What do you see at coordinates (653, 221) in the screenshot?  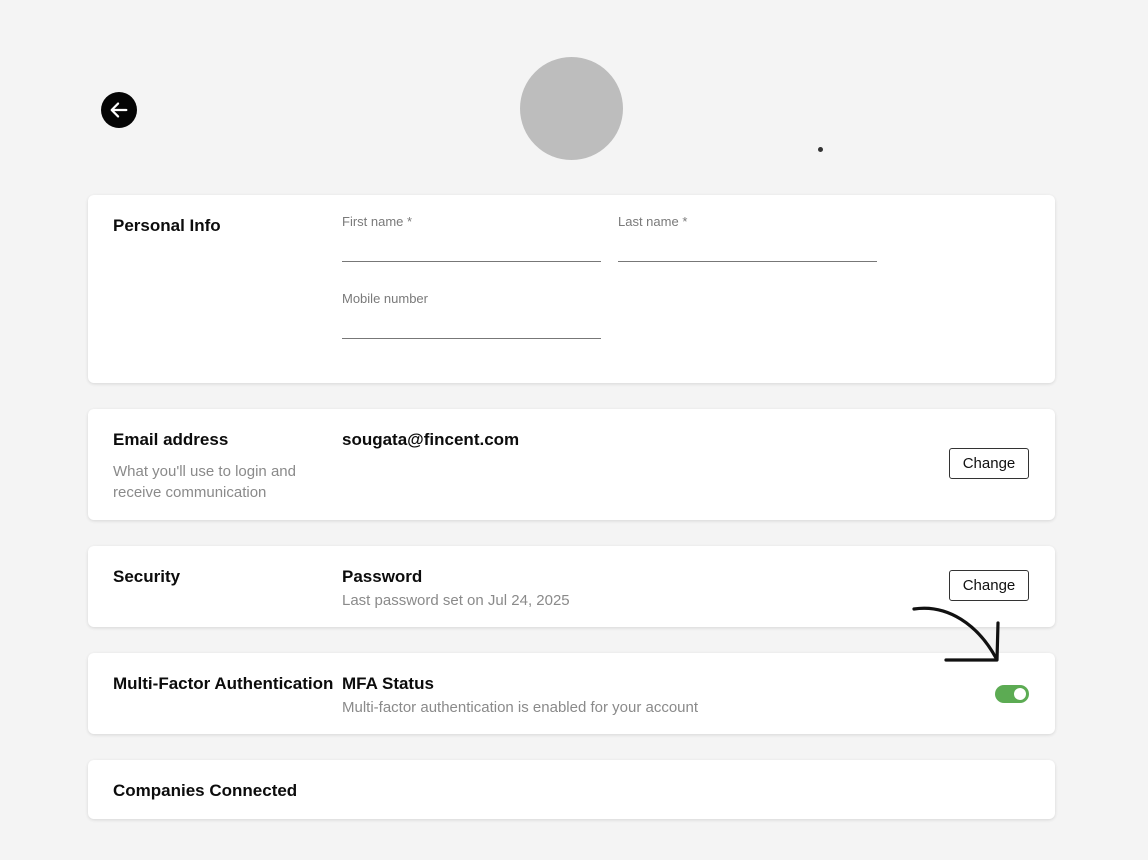 I see `last-name-label: Last name *` at bounding box center [653, 221].